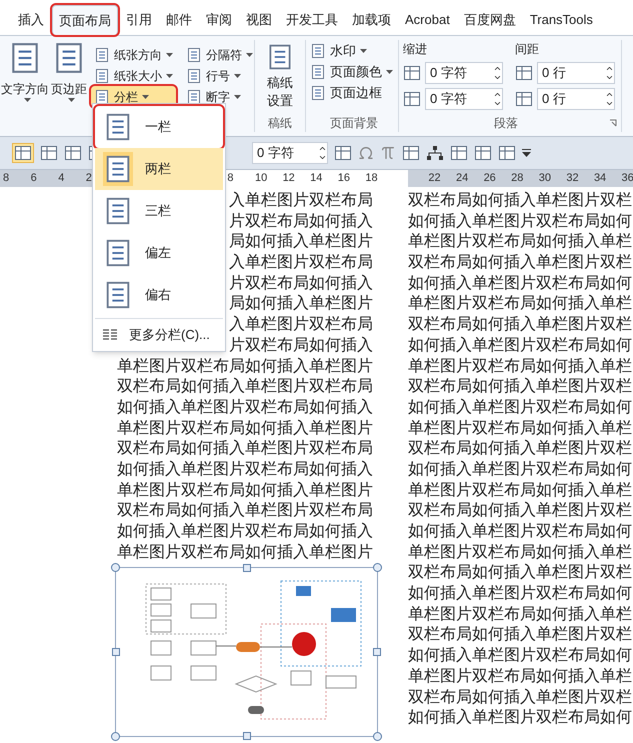  What do you see at coordinates (118, 169) in the screenshot?
I see `columns-icon` at bounding box center [118, 169].